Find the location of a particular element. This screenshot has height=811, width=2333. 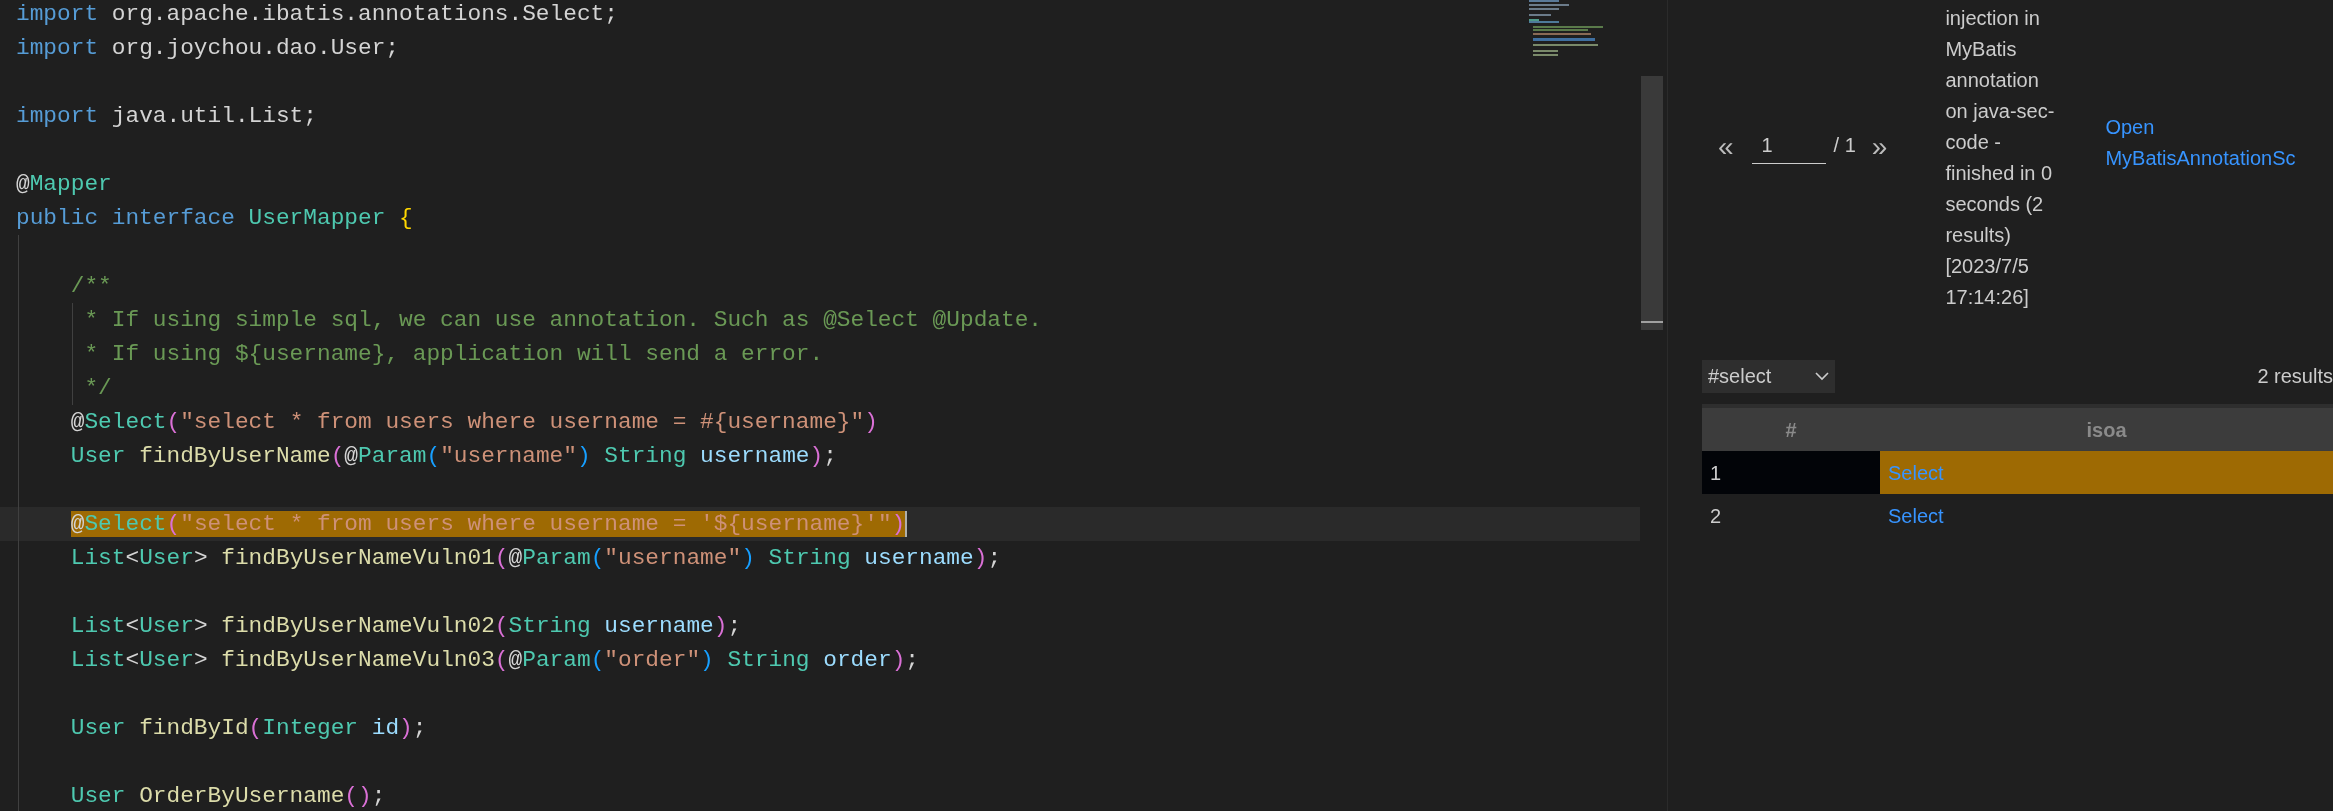

result-set-dropdown: #select is located at coordinates (1768, 376).